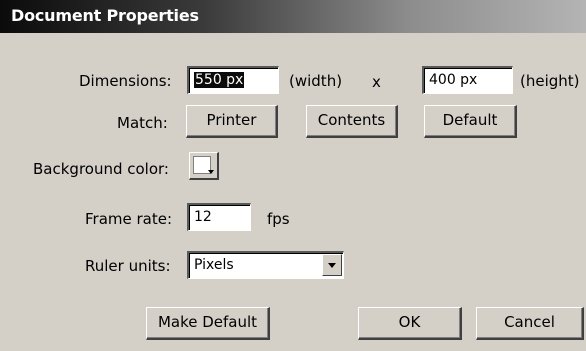 The height and width of the screenshot is (351, 586). Describe the element at coordinates (101, 169) in the screenshot. I see `background-color-label: Background color:` at that location.